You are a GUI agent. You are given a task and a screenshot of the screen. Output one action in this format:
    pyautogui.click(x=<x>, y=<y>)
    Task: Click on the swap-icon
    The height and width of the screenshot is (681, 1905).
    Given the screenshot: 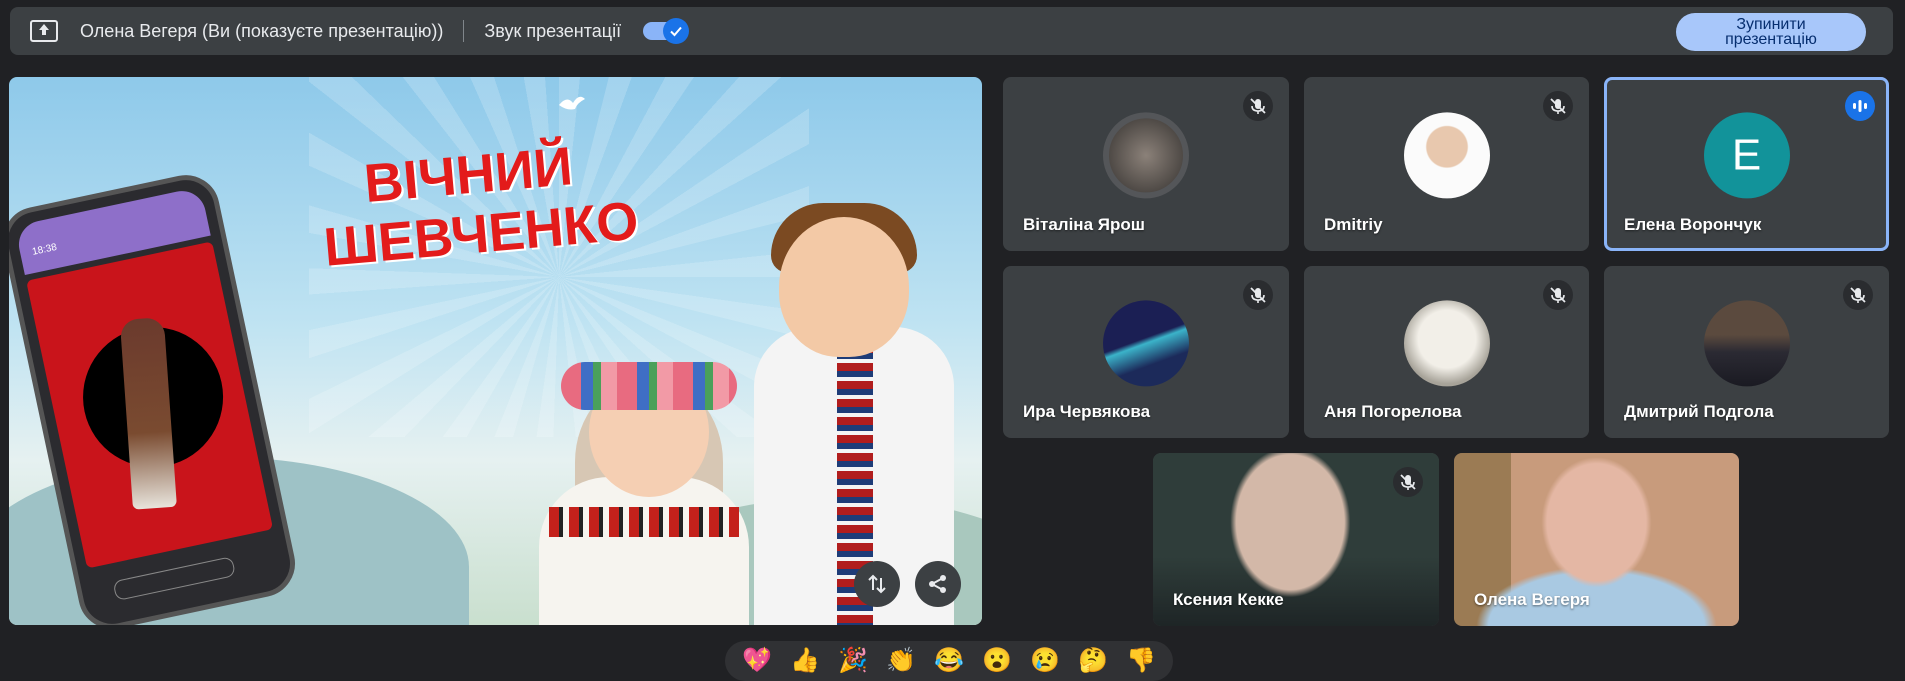 What is the action you would take?
    pyautogui.click(x=877, y=584)
    